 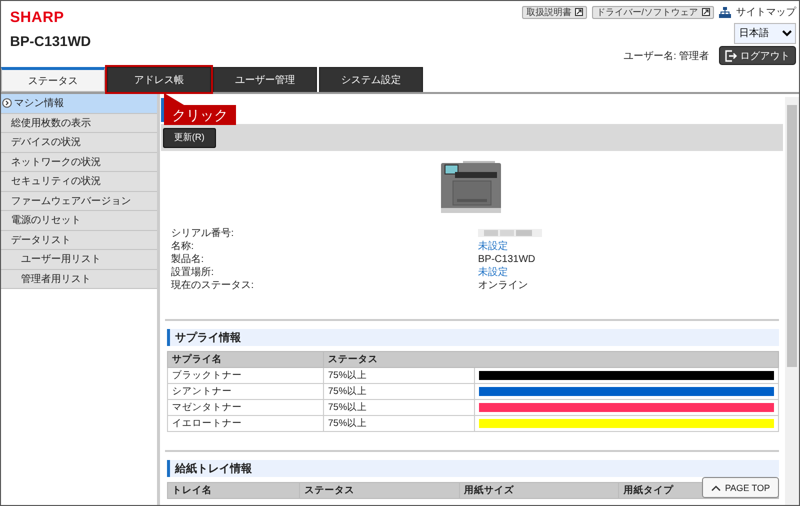 What do you see at coordinates (766, 12) in the screenshot?
I see `sitemap-link: サイトマップ` at bounding box center [766, 12].